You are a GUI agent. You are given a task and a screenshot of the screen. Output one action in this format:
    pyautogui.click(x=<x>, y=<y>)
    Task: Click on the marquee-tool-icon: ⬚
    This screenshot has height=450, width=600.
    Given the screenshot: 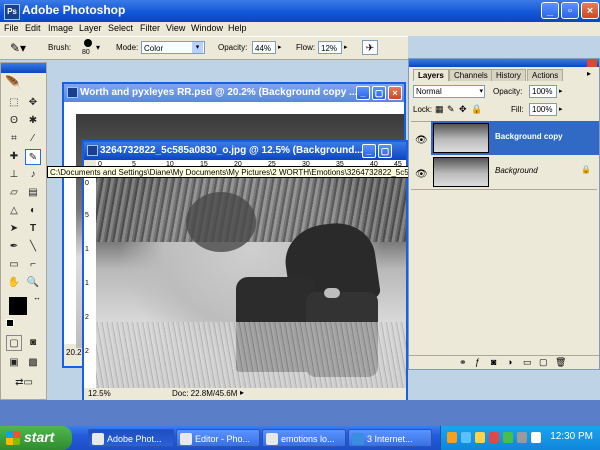 What is the action you would take?
    pyautogui.click(x=14, y=103)
    